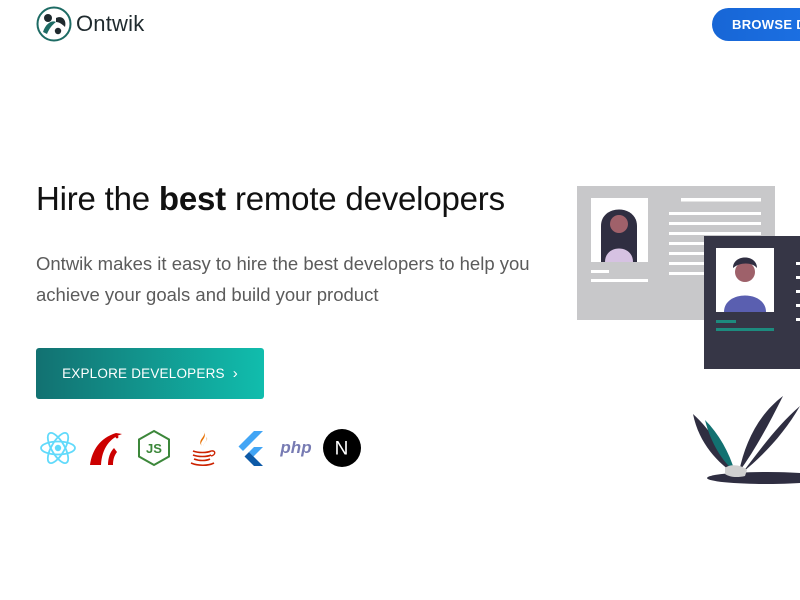 This screenshot has width=800, height=600. What do you see at coordinates (365, 198) in the screenshot?
I see `hero-title-part2: remote developers` at bounding box center [365, 198].